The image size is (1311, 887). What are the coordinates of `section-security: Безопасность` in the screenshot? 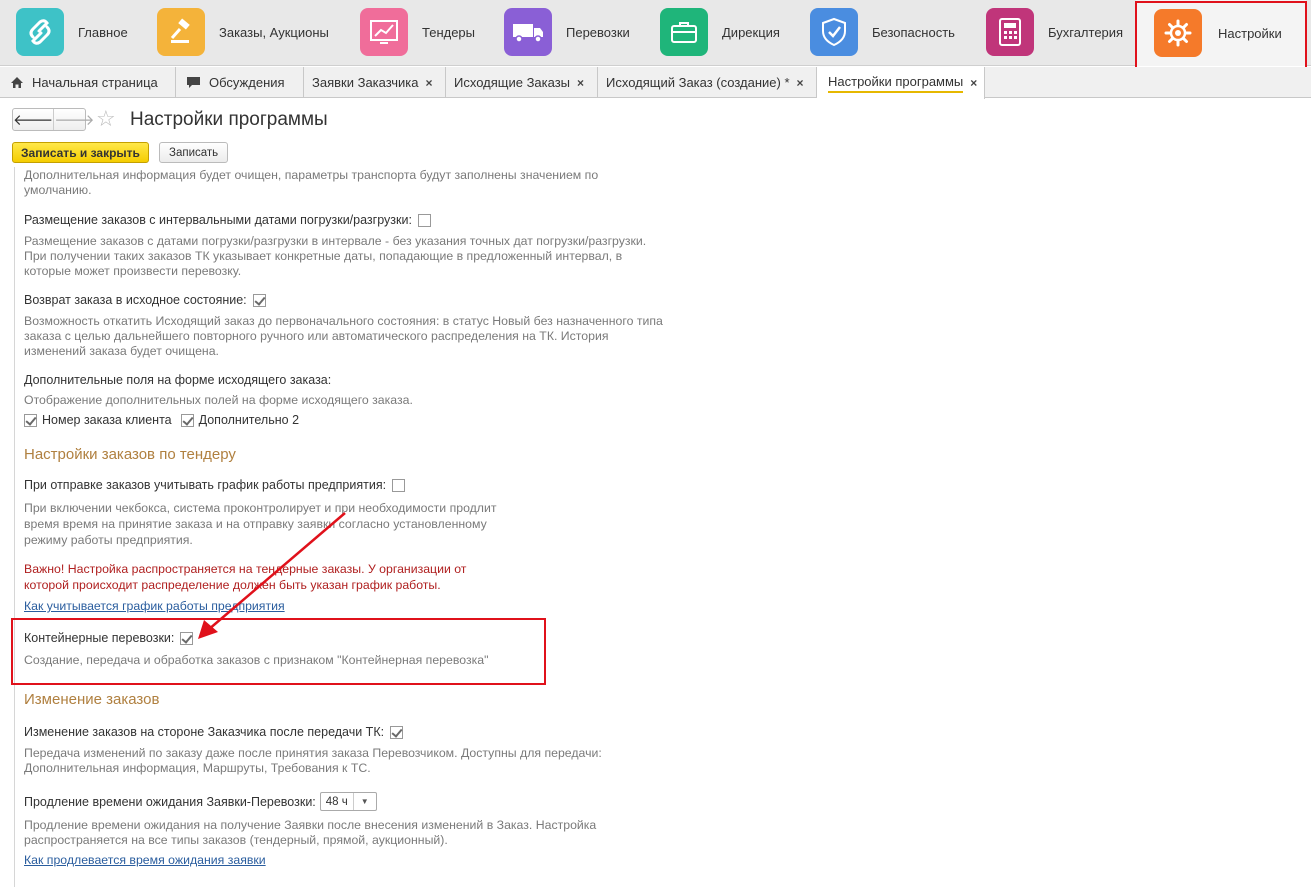 It's located at (882, 32).